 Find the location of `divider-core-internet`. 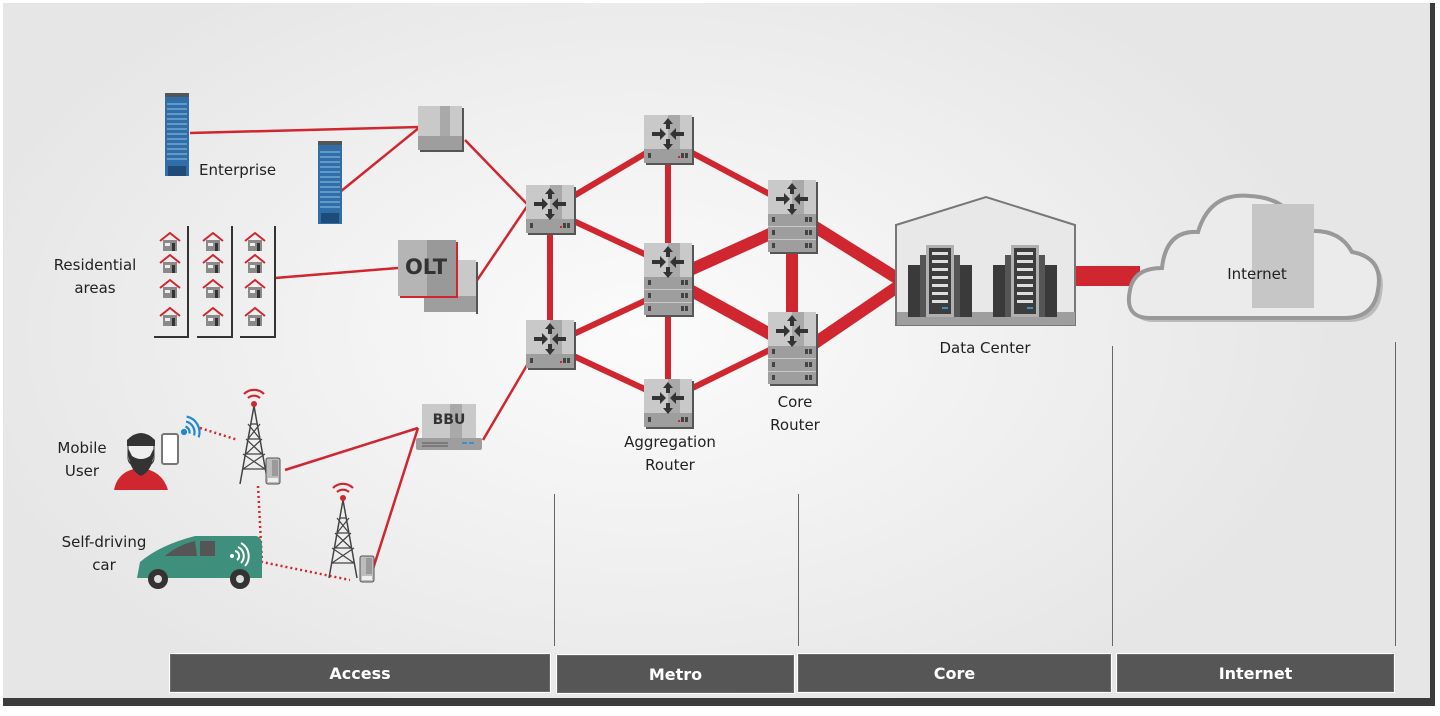

divider-core-internet is located at coordinates (1112, 496).